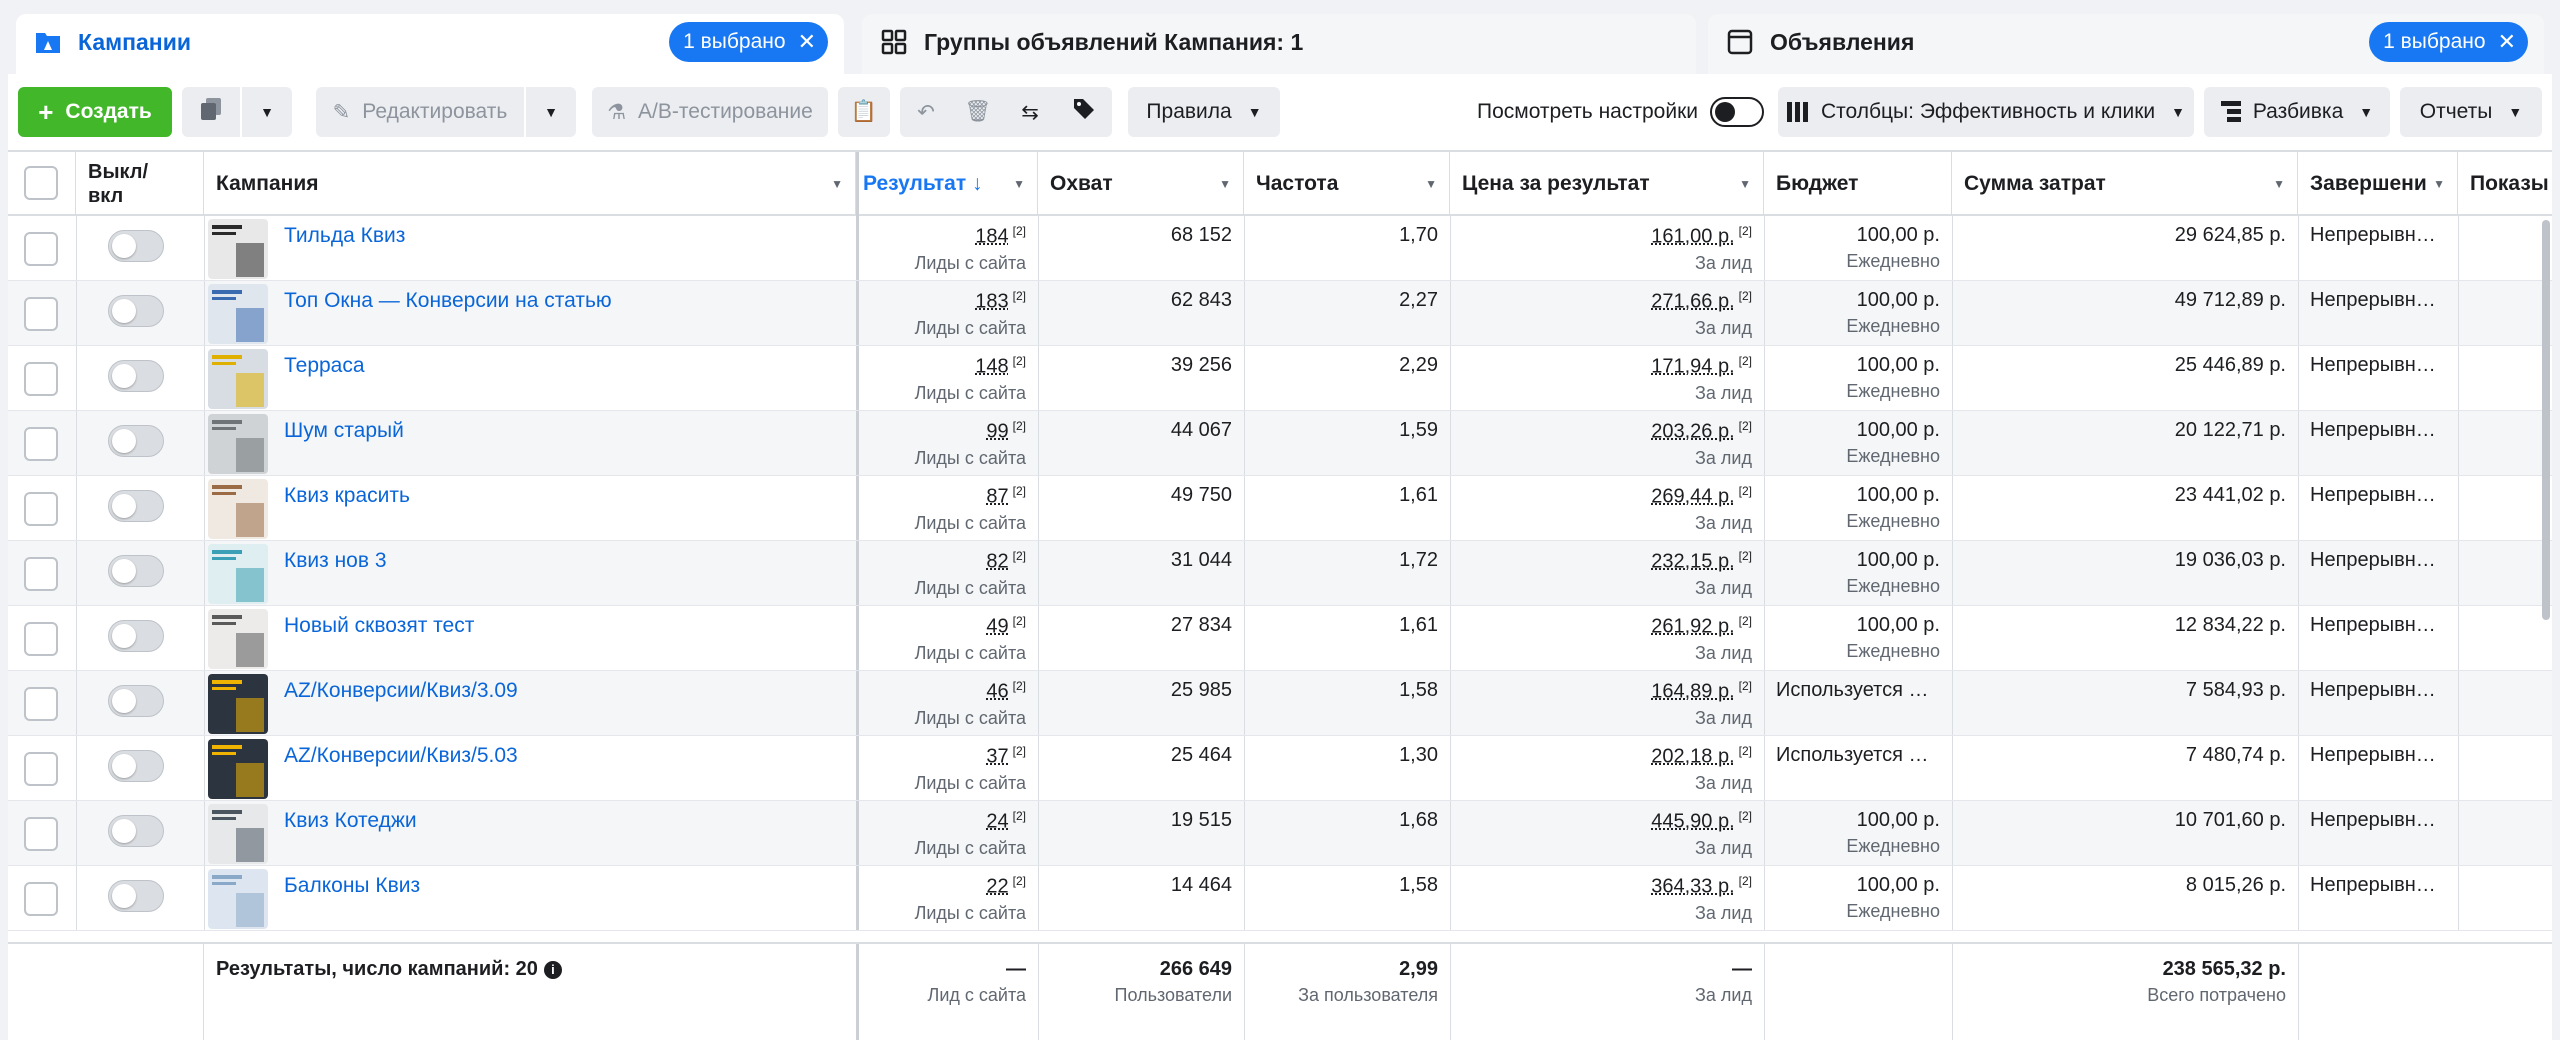 The image size is (2560, 1040). Describe the element at coordinates (2505, 184) in the screenshot. I see `header-impressions: Показы` at that location.